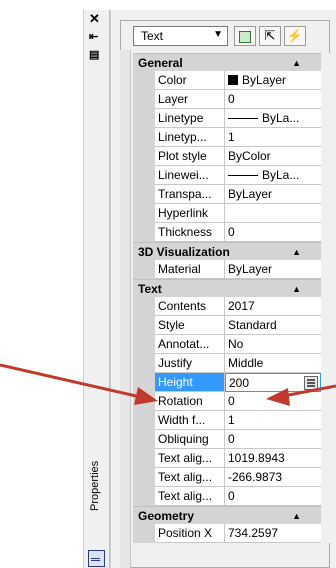  Describe the element at coordinates (243, 175) in the screenshot. I see `linetype-preview-icon` at that location.